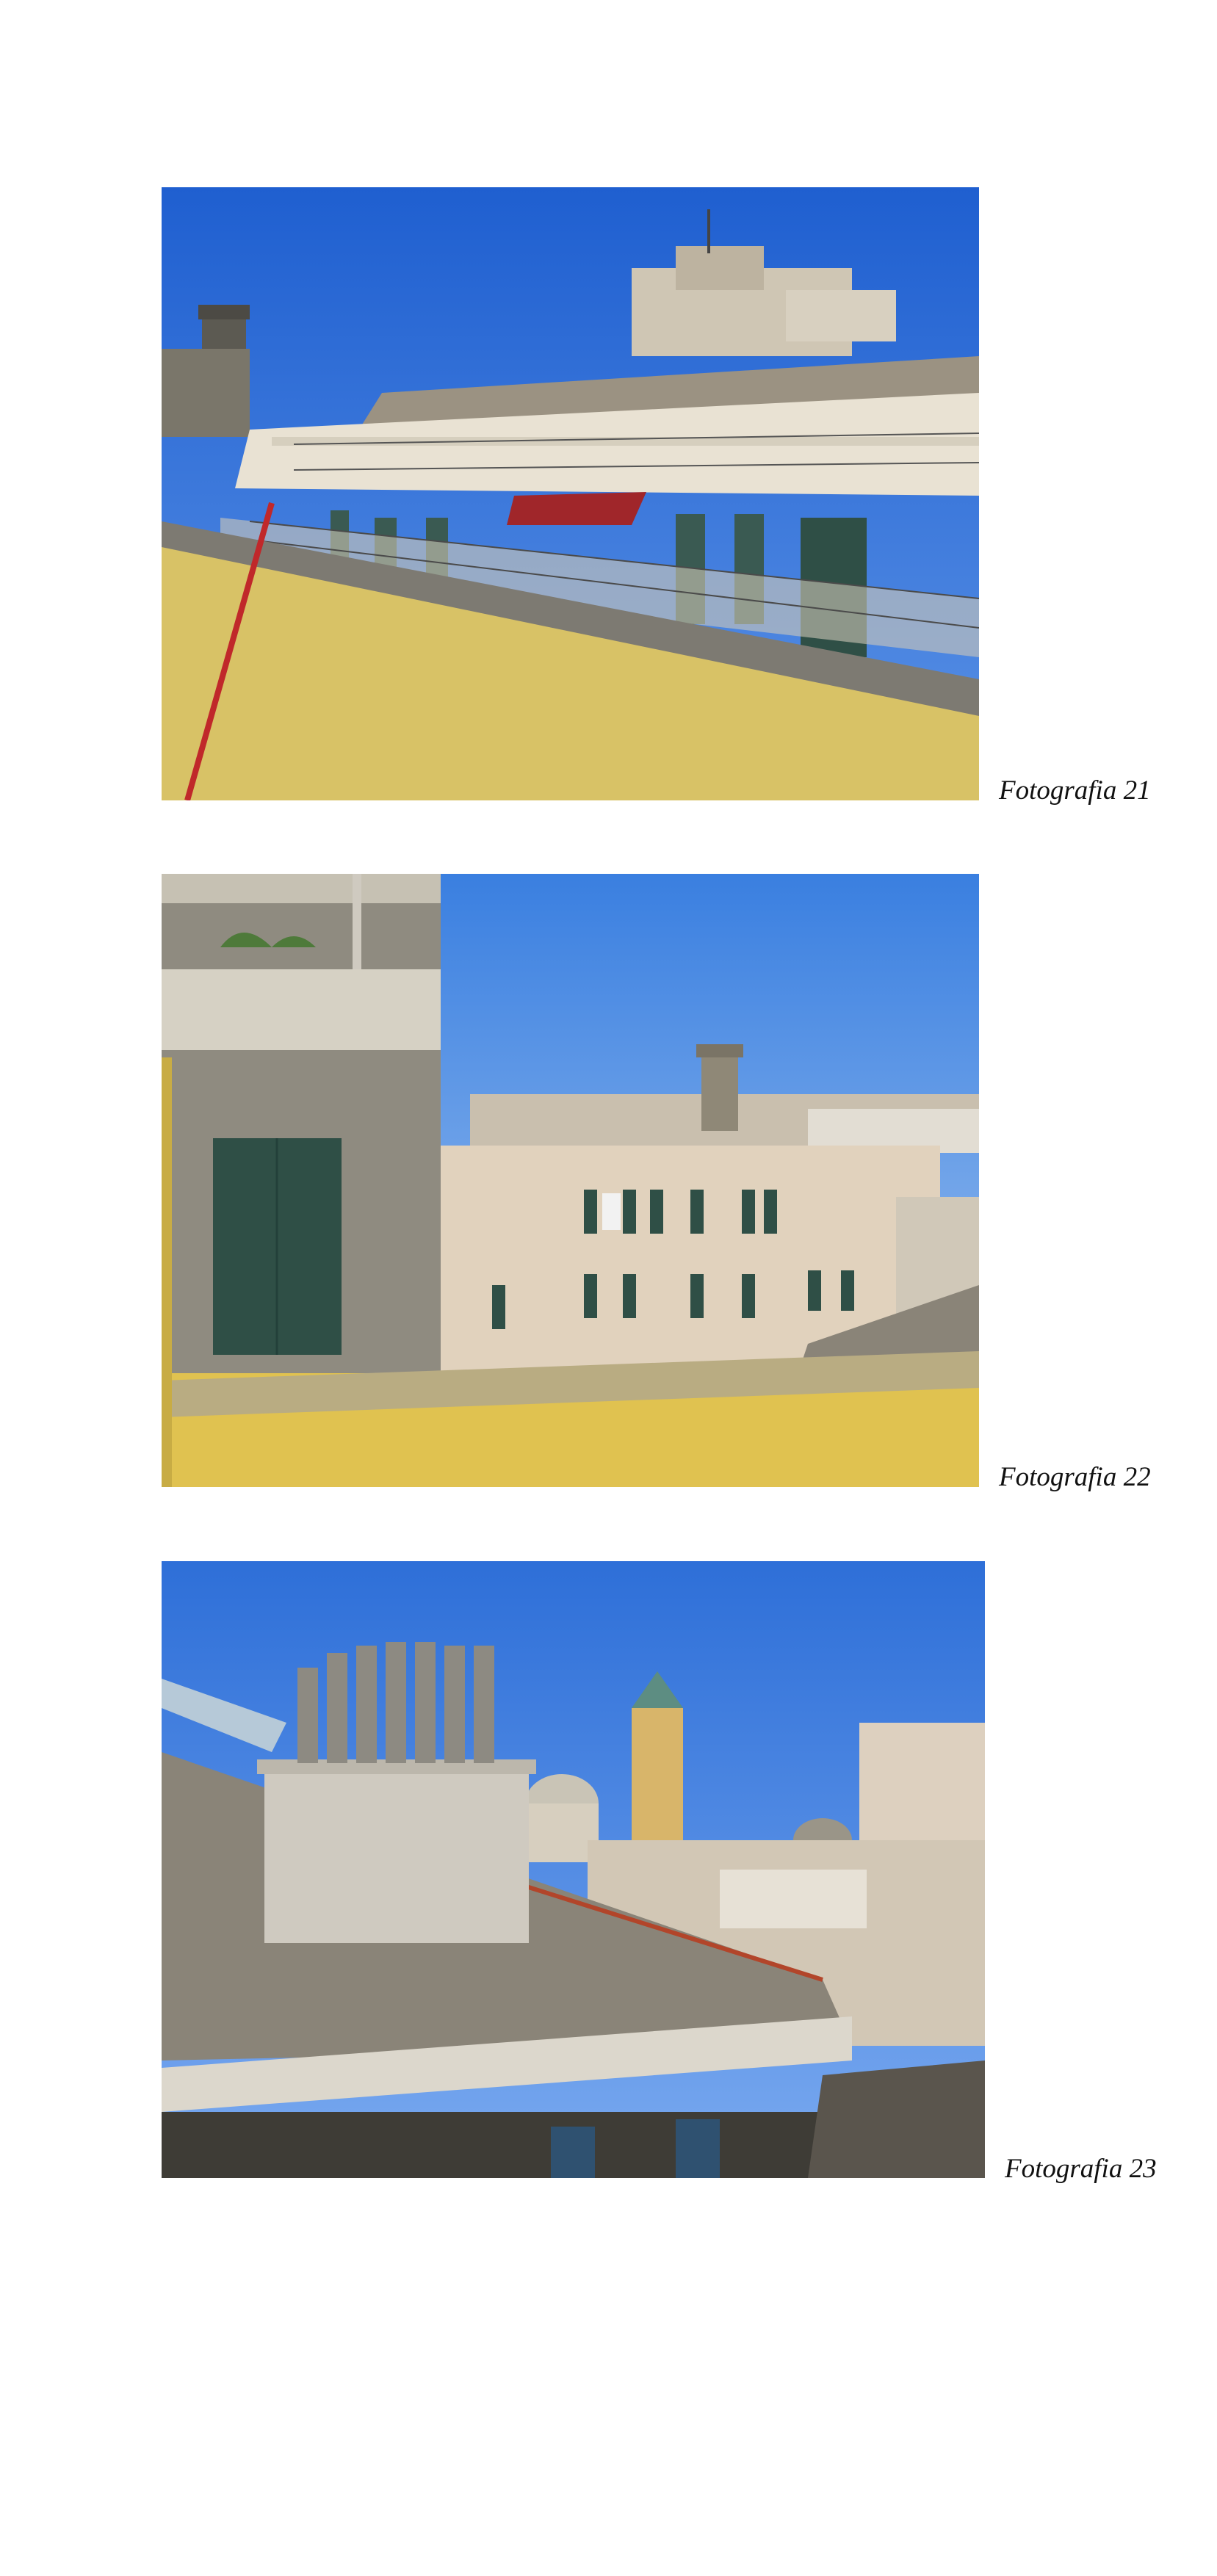 The image size is (1217, 2576). What do you see at coordinates (1075, 1477) in the screenshot?
I see `photo-caption: Fotografia 22` at bounding box center [1075, 1477].